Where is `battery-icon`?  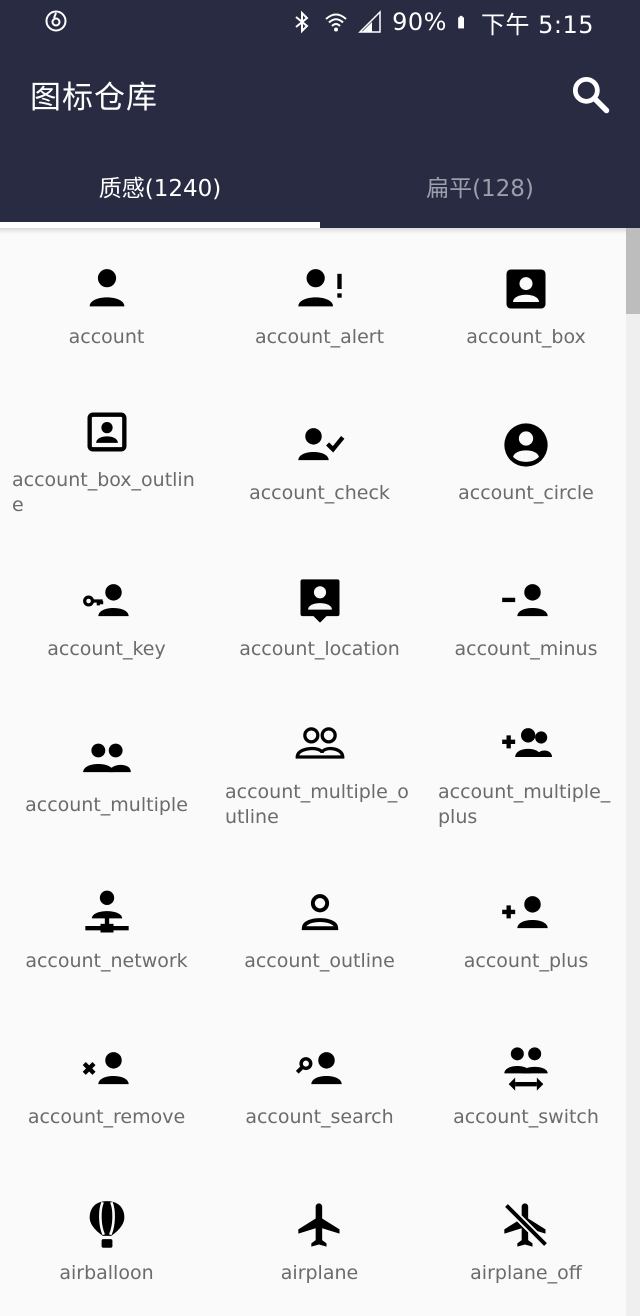
battery-icon is located at coordinates (461, 22).